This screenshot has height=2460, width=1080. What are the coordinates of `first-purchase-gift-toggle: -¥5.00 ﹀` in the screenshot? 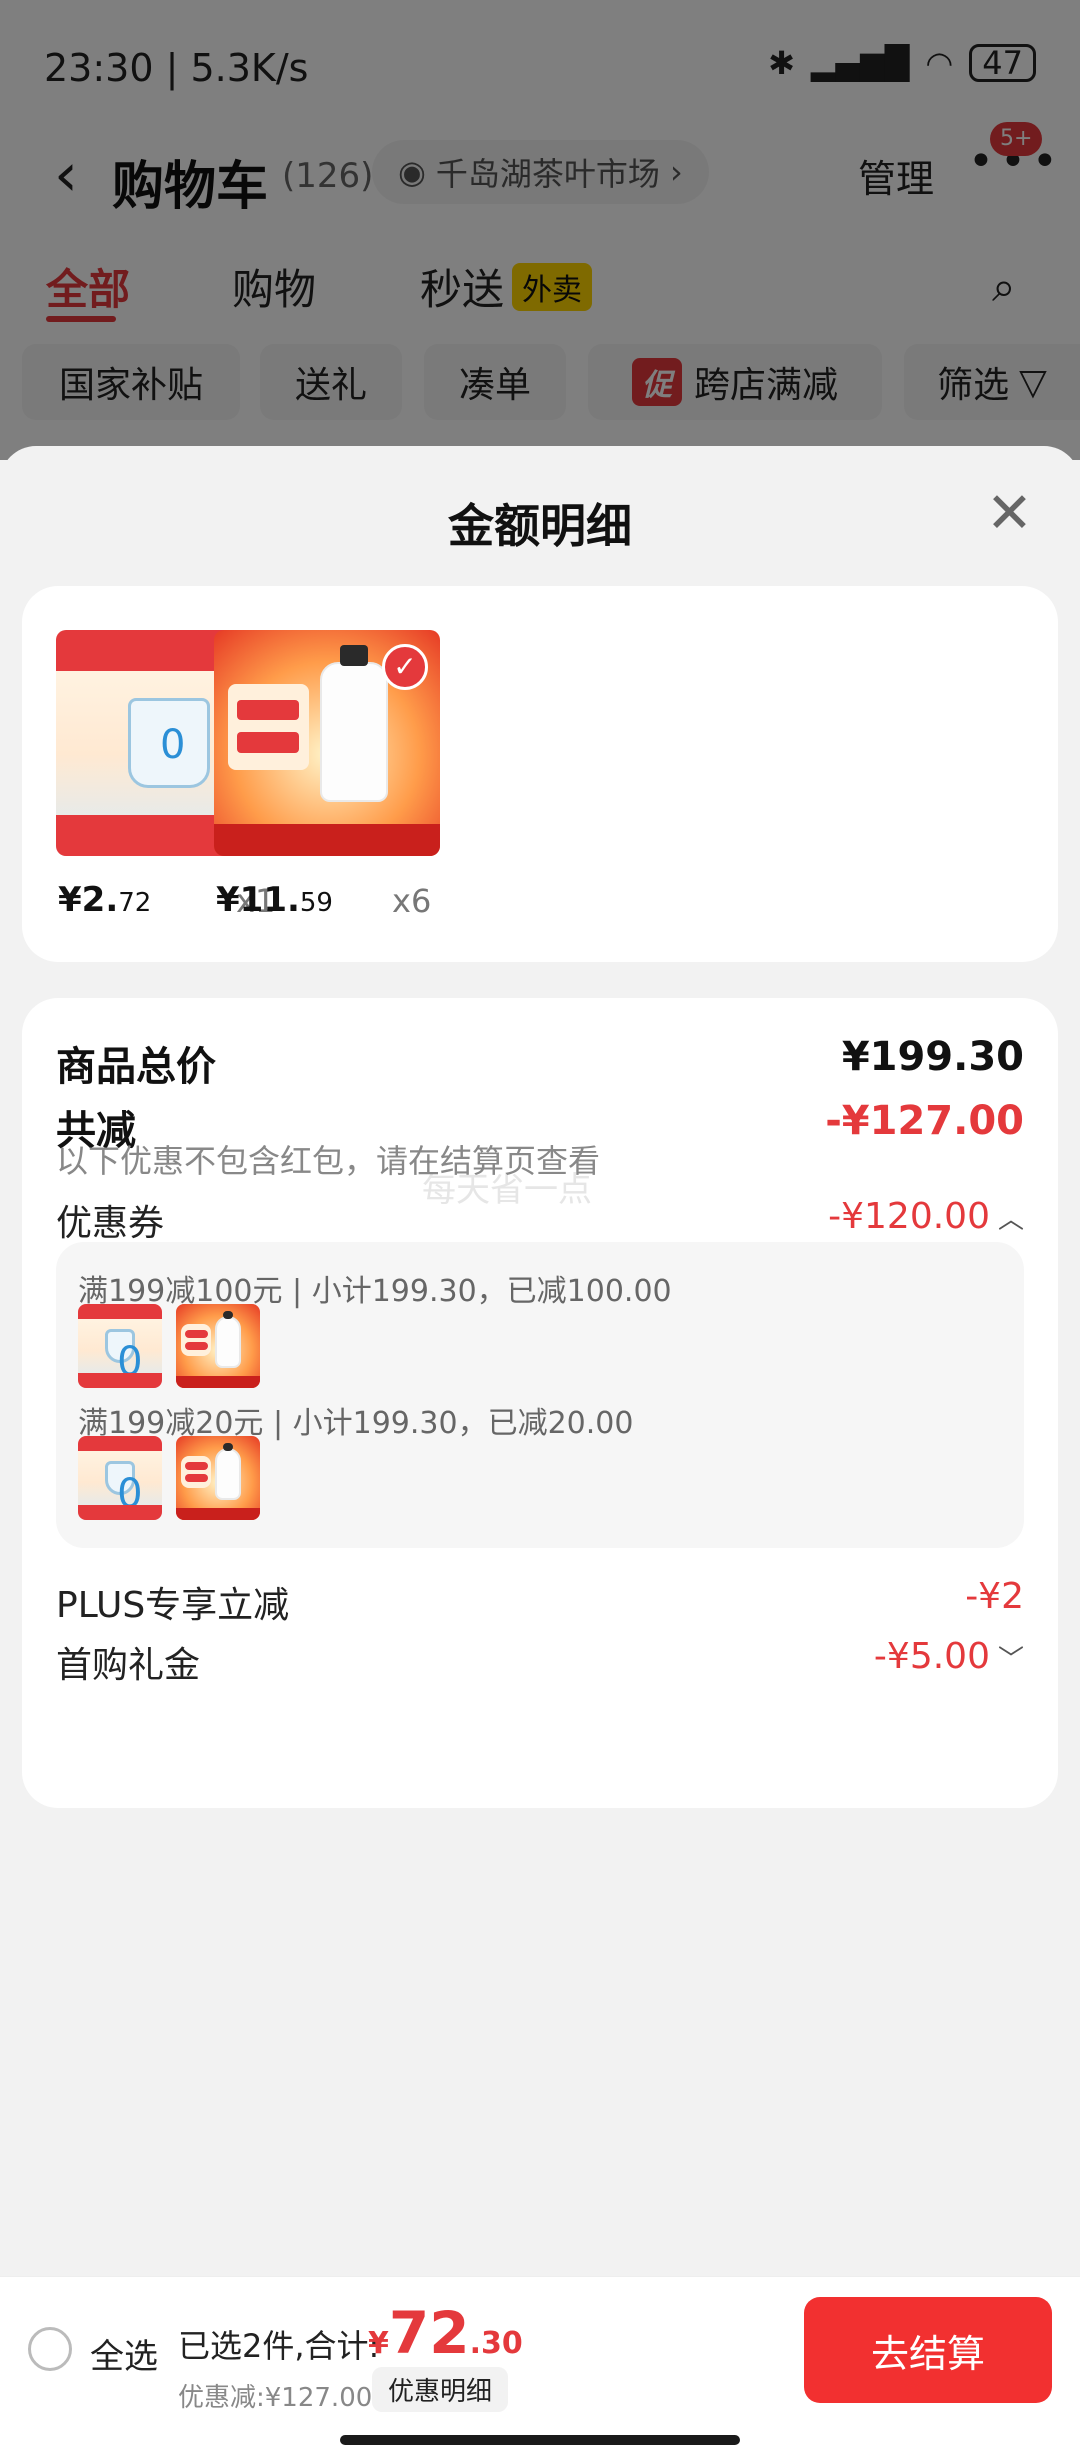 It's located at (949, 1656).